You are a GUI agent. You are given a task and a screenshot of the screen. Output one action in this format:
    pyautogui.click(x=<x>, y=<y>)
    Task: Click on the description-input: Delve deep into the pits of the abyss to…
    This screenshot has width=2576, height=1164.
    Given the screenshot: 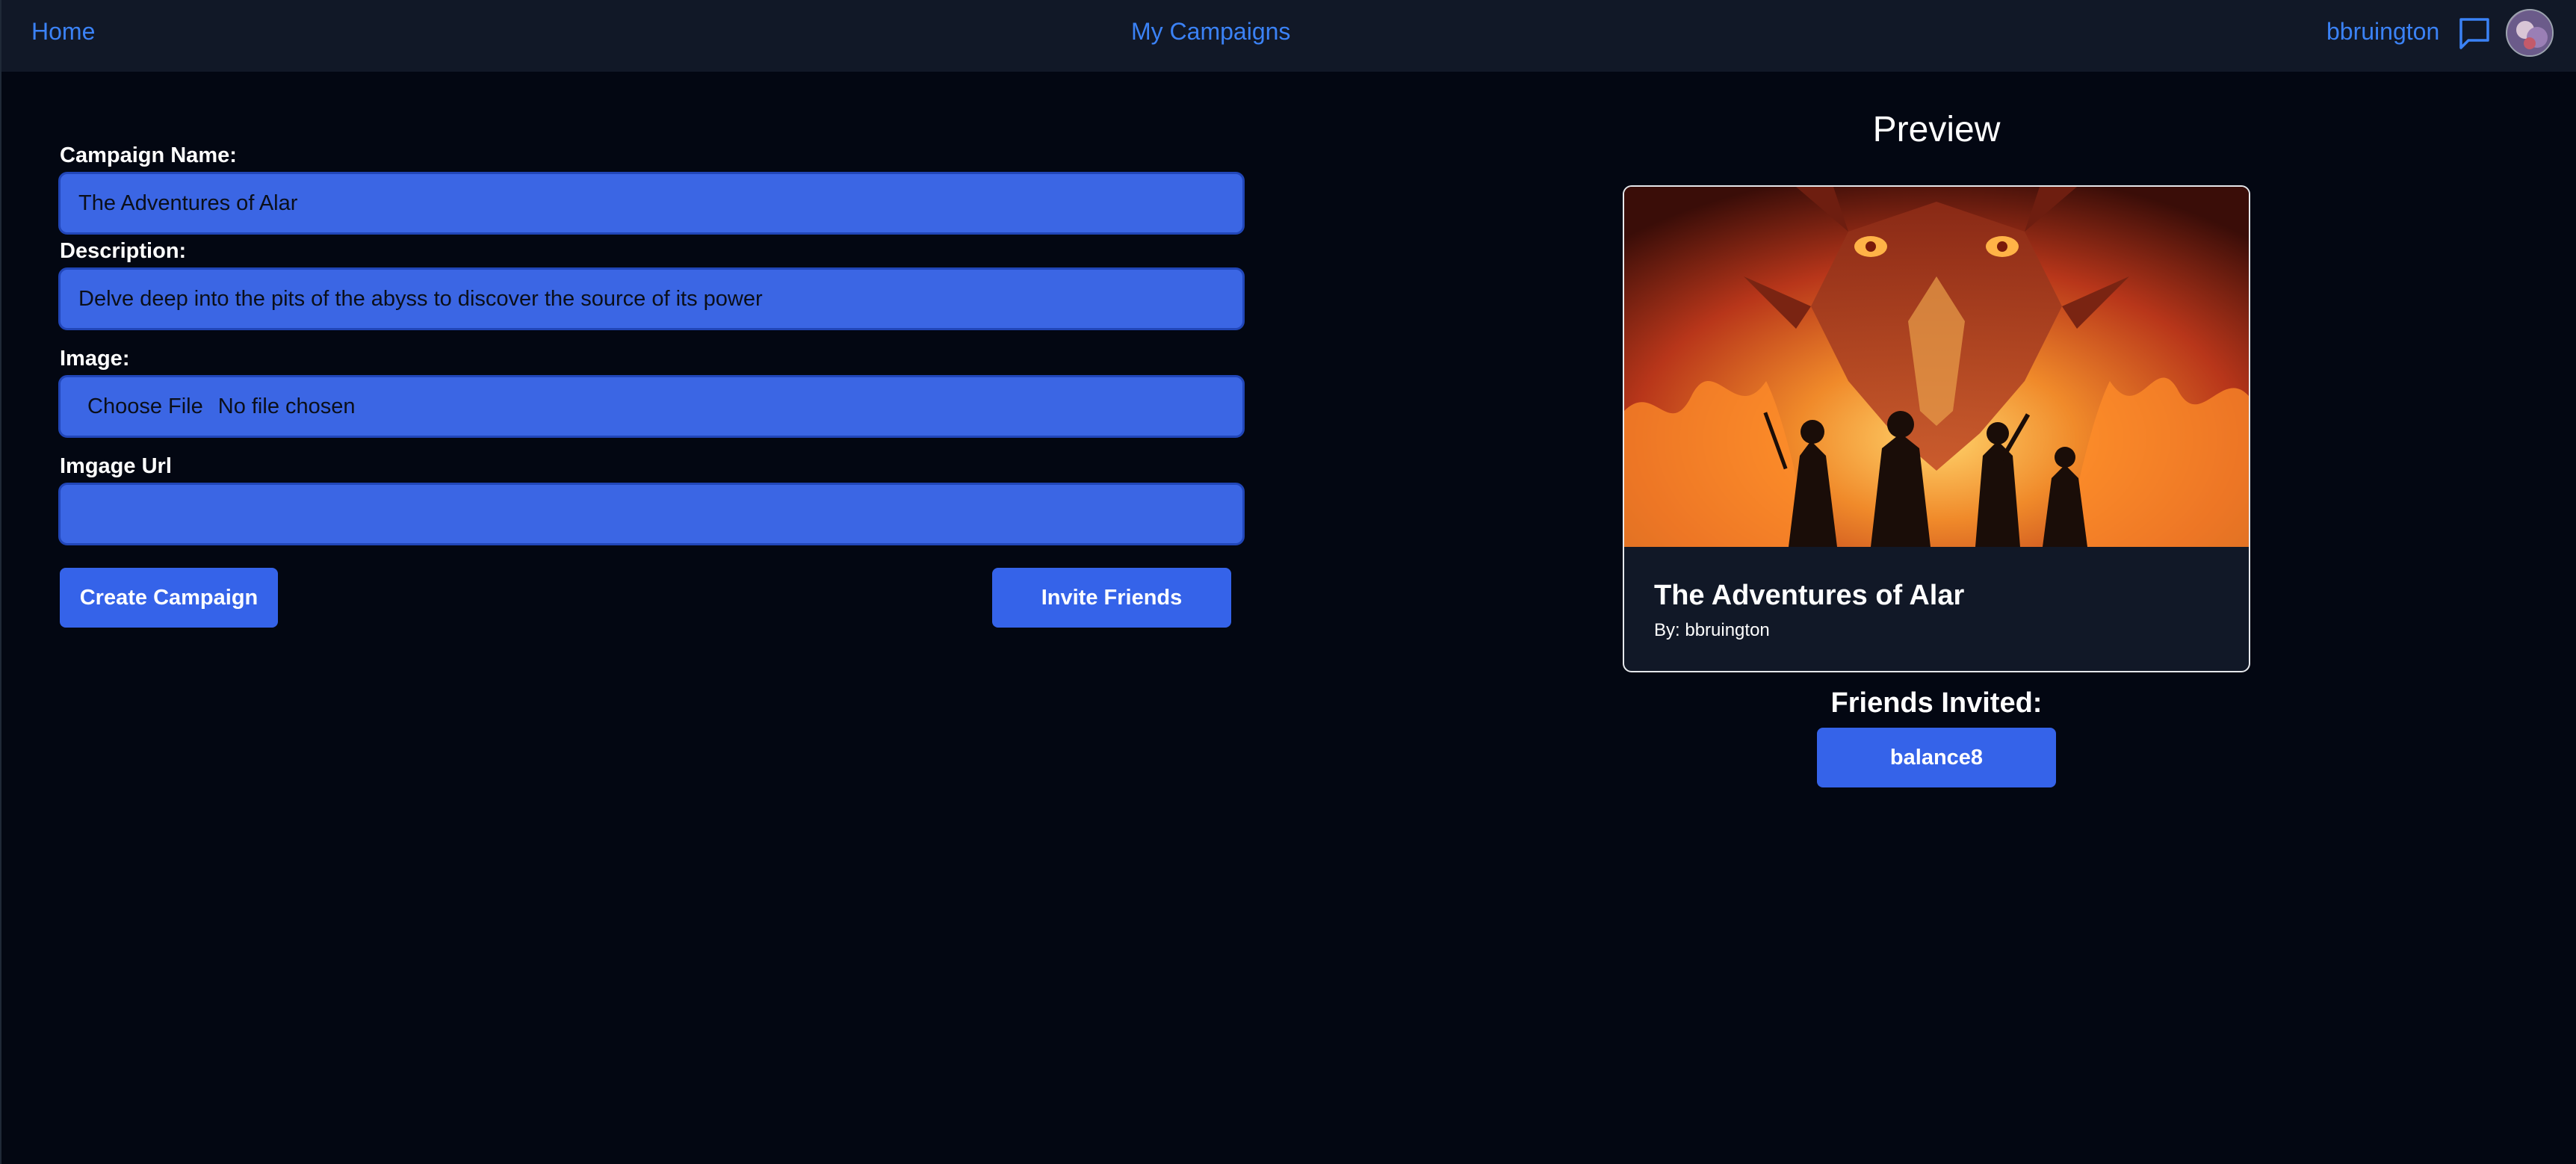 What is the action you would take?
    pyautogui.click(x=651, y=298)
    